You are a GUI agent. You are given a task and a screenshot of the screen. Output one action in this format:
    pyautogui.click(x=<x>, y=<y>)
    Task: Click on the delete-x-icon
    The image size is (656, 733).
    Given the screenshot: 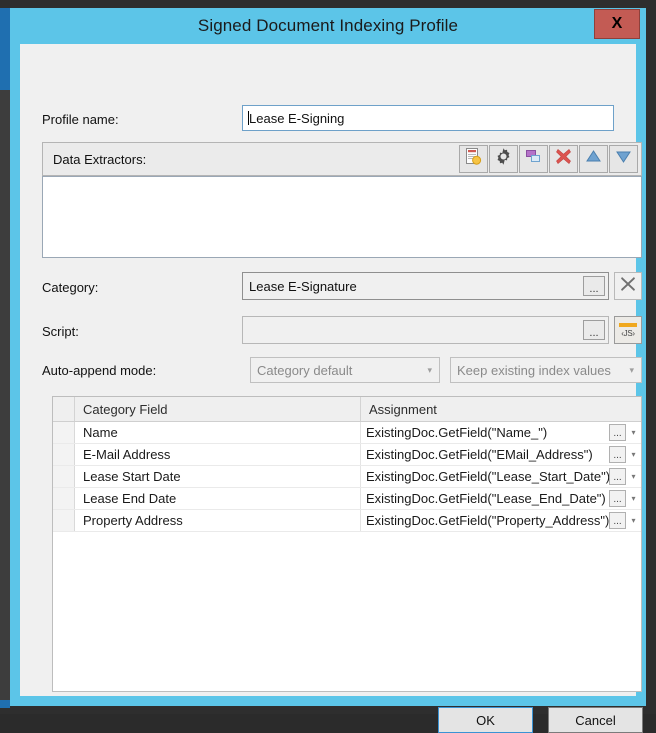 What is the action you would take?
    pyautogui.click(x=563, y=159)
    